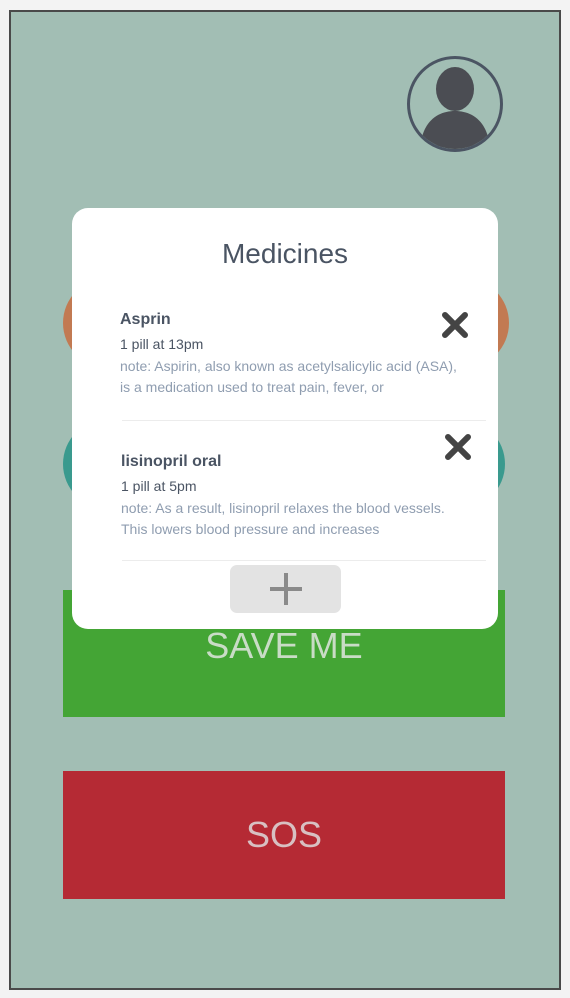 The image size is (570, 998). Describe the element at coordinates (162, 344) in the screenshot. I see `medicine-dose: 1 pill at 13pm` at that location.